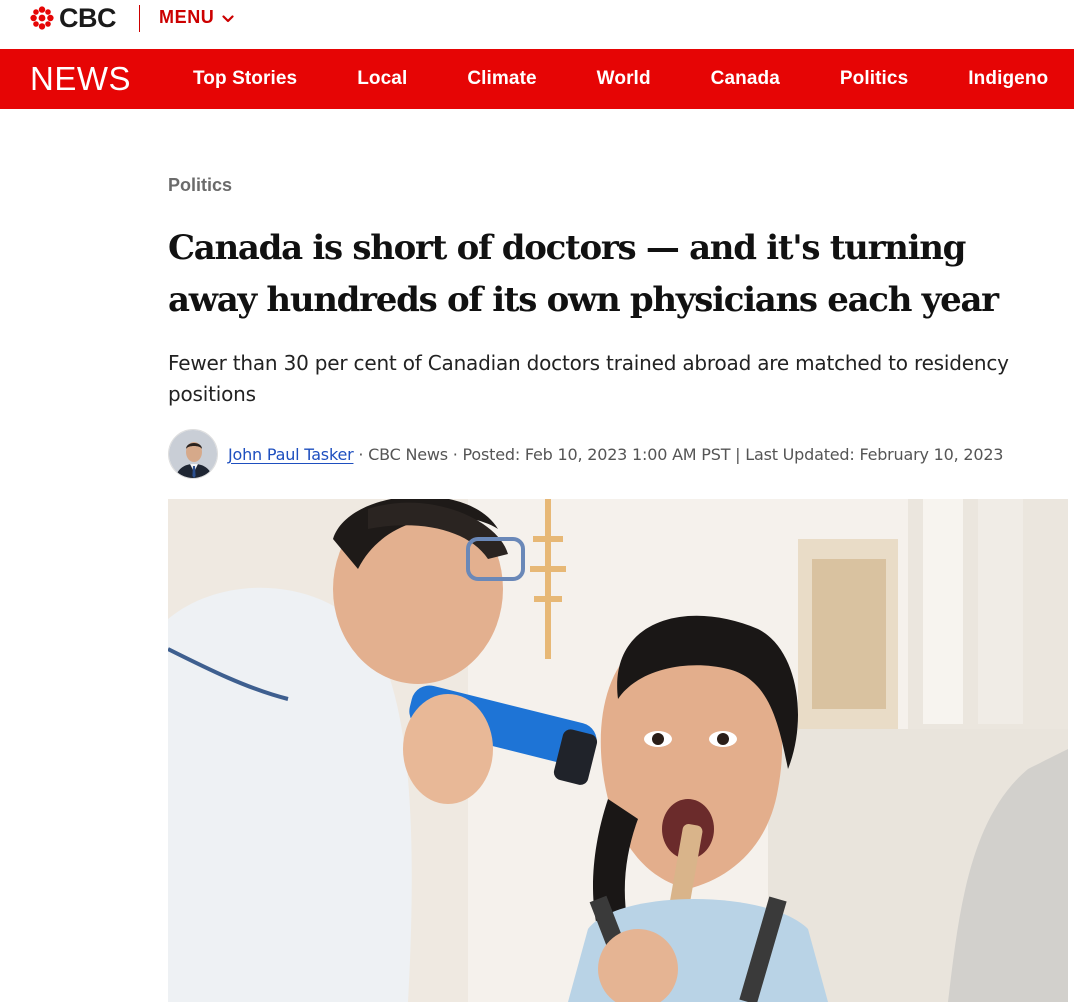 This screenshot has width=1074, height=1002. I want to click on nav-item-indigenous: Indigeno, so click(1008, 79).